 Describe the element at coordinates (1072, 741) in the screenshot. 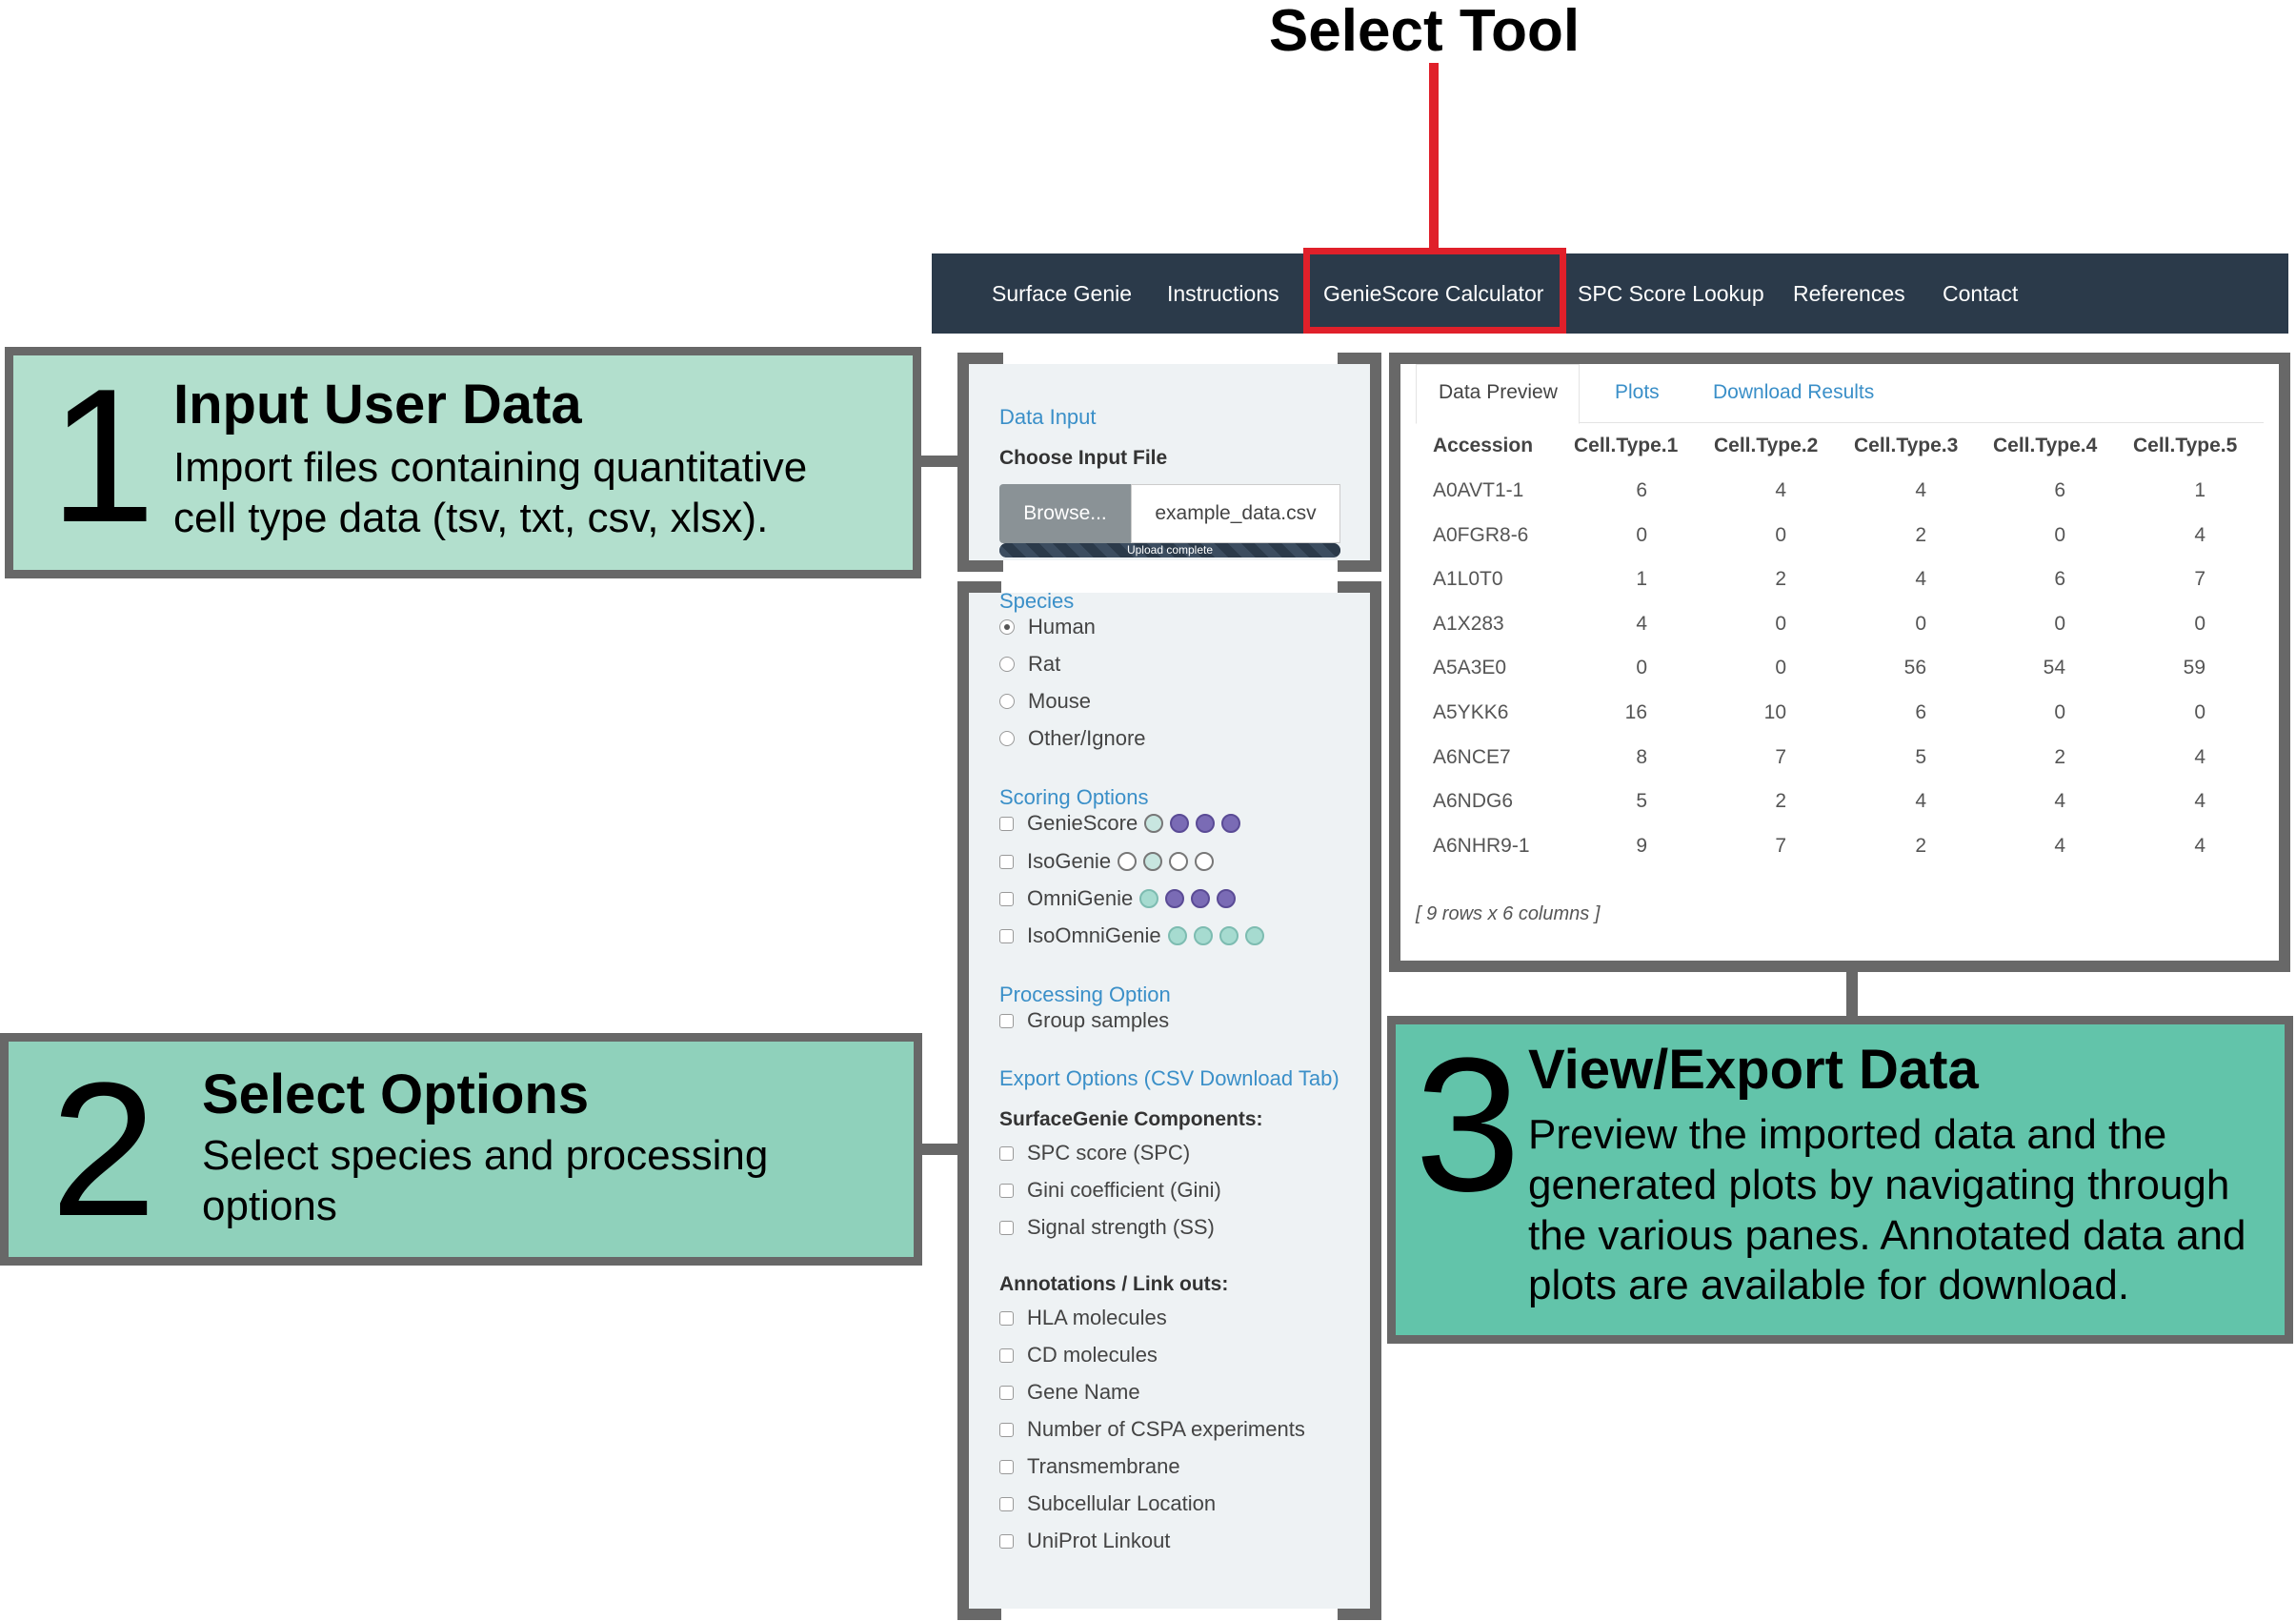

I see `species-other-radio: Other/Ignore` at that location.